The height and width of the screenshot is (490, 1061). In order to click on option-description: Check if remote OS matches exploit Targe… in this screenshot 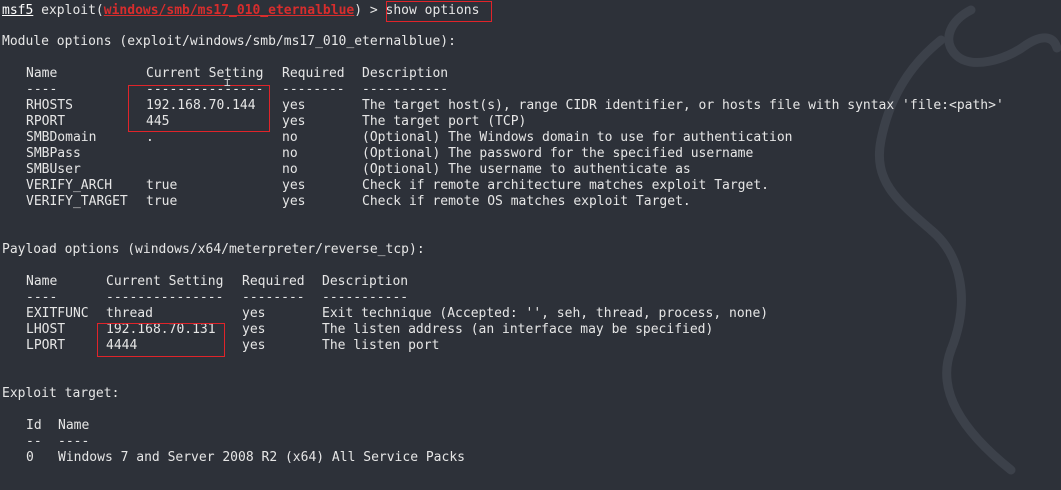, I will do `click(526, 201)`.